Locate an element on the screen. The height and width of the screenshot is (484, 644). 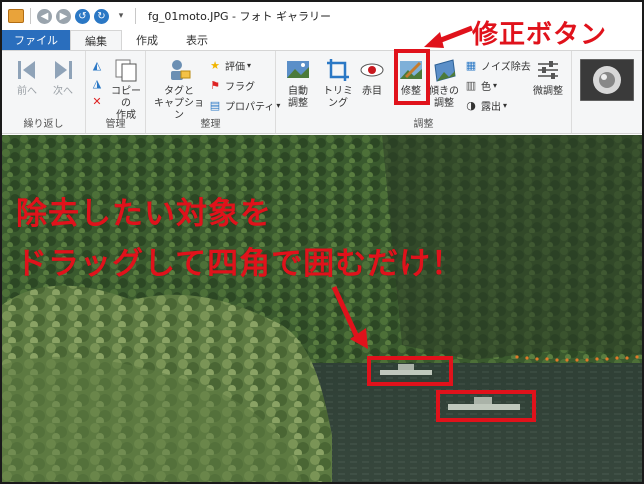
group-label-organize: 整理 is located at coordinates (210, 124).